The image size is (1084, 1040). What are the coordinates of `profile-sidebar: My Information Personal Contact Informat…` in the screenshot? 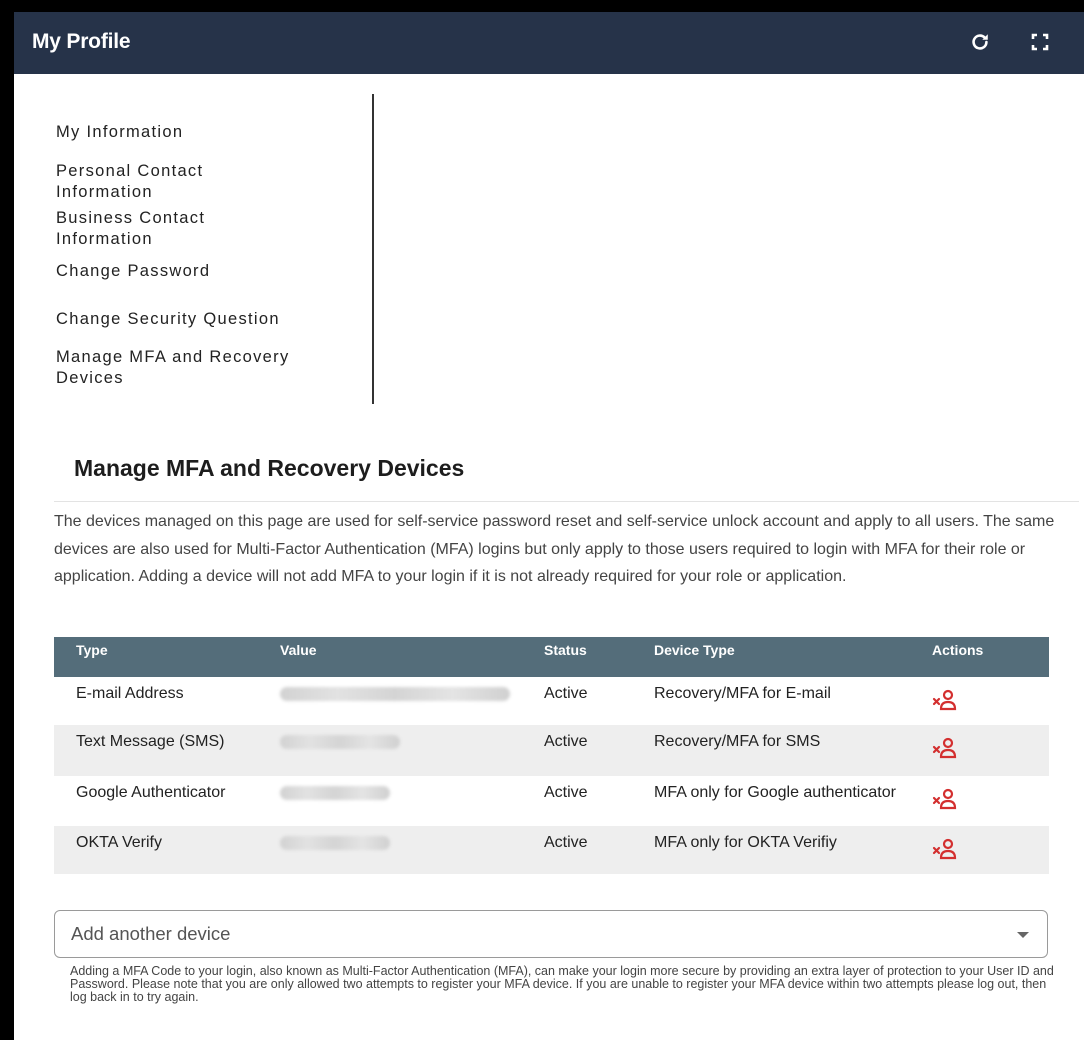 It's located at (194, 249).